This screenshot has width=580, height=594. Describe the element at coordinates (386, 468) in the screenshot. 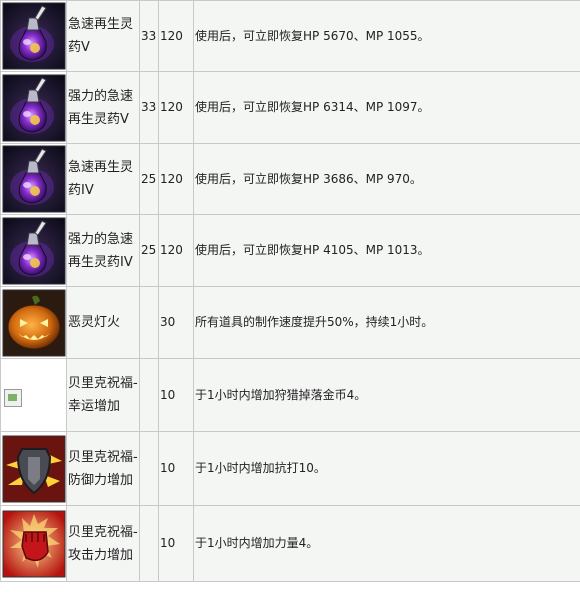

I see `item-description: 于1小时内增加抗打10。` at that location.